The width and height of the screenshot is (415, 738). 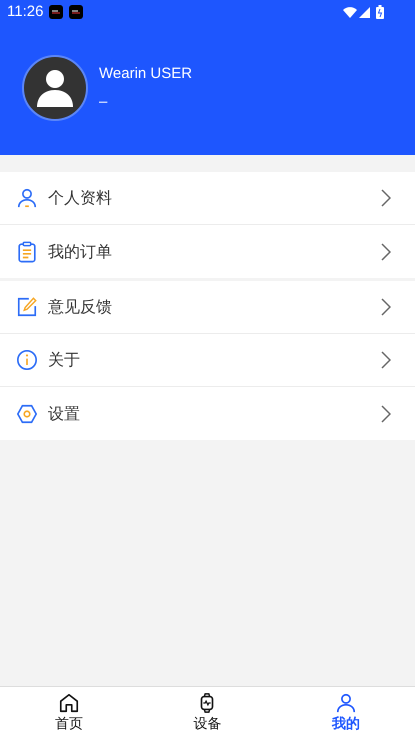 I want to click on home-icon, so click(x=69, y=703).